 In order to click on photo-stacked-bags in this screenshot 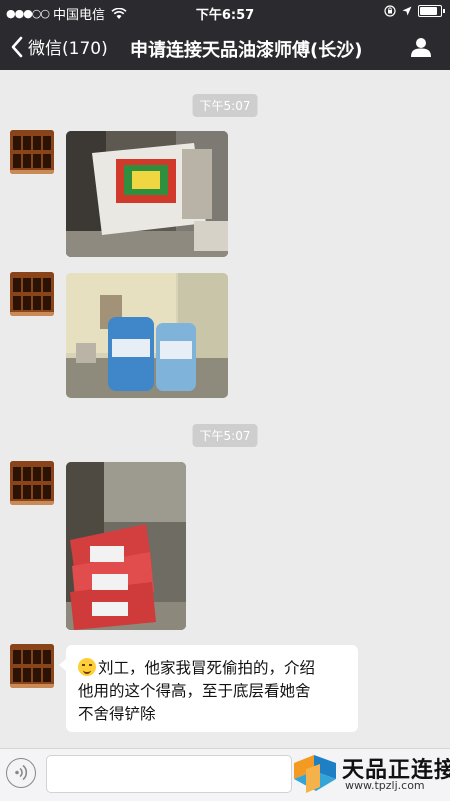, I will do `click(126, 546)`.